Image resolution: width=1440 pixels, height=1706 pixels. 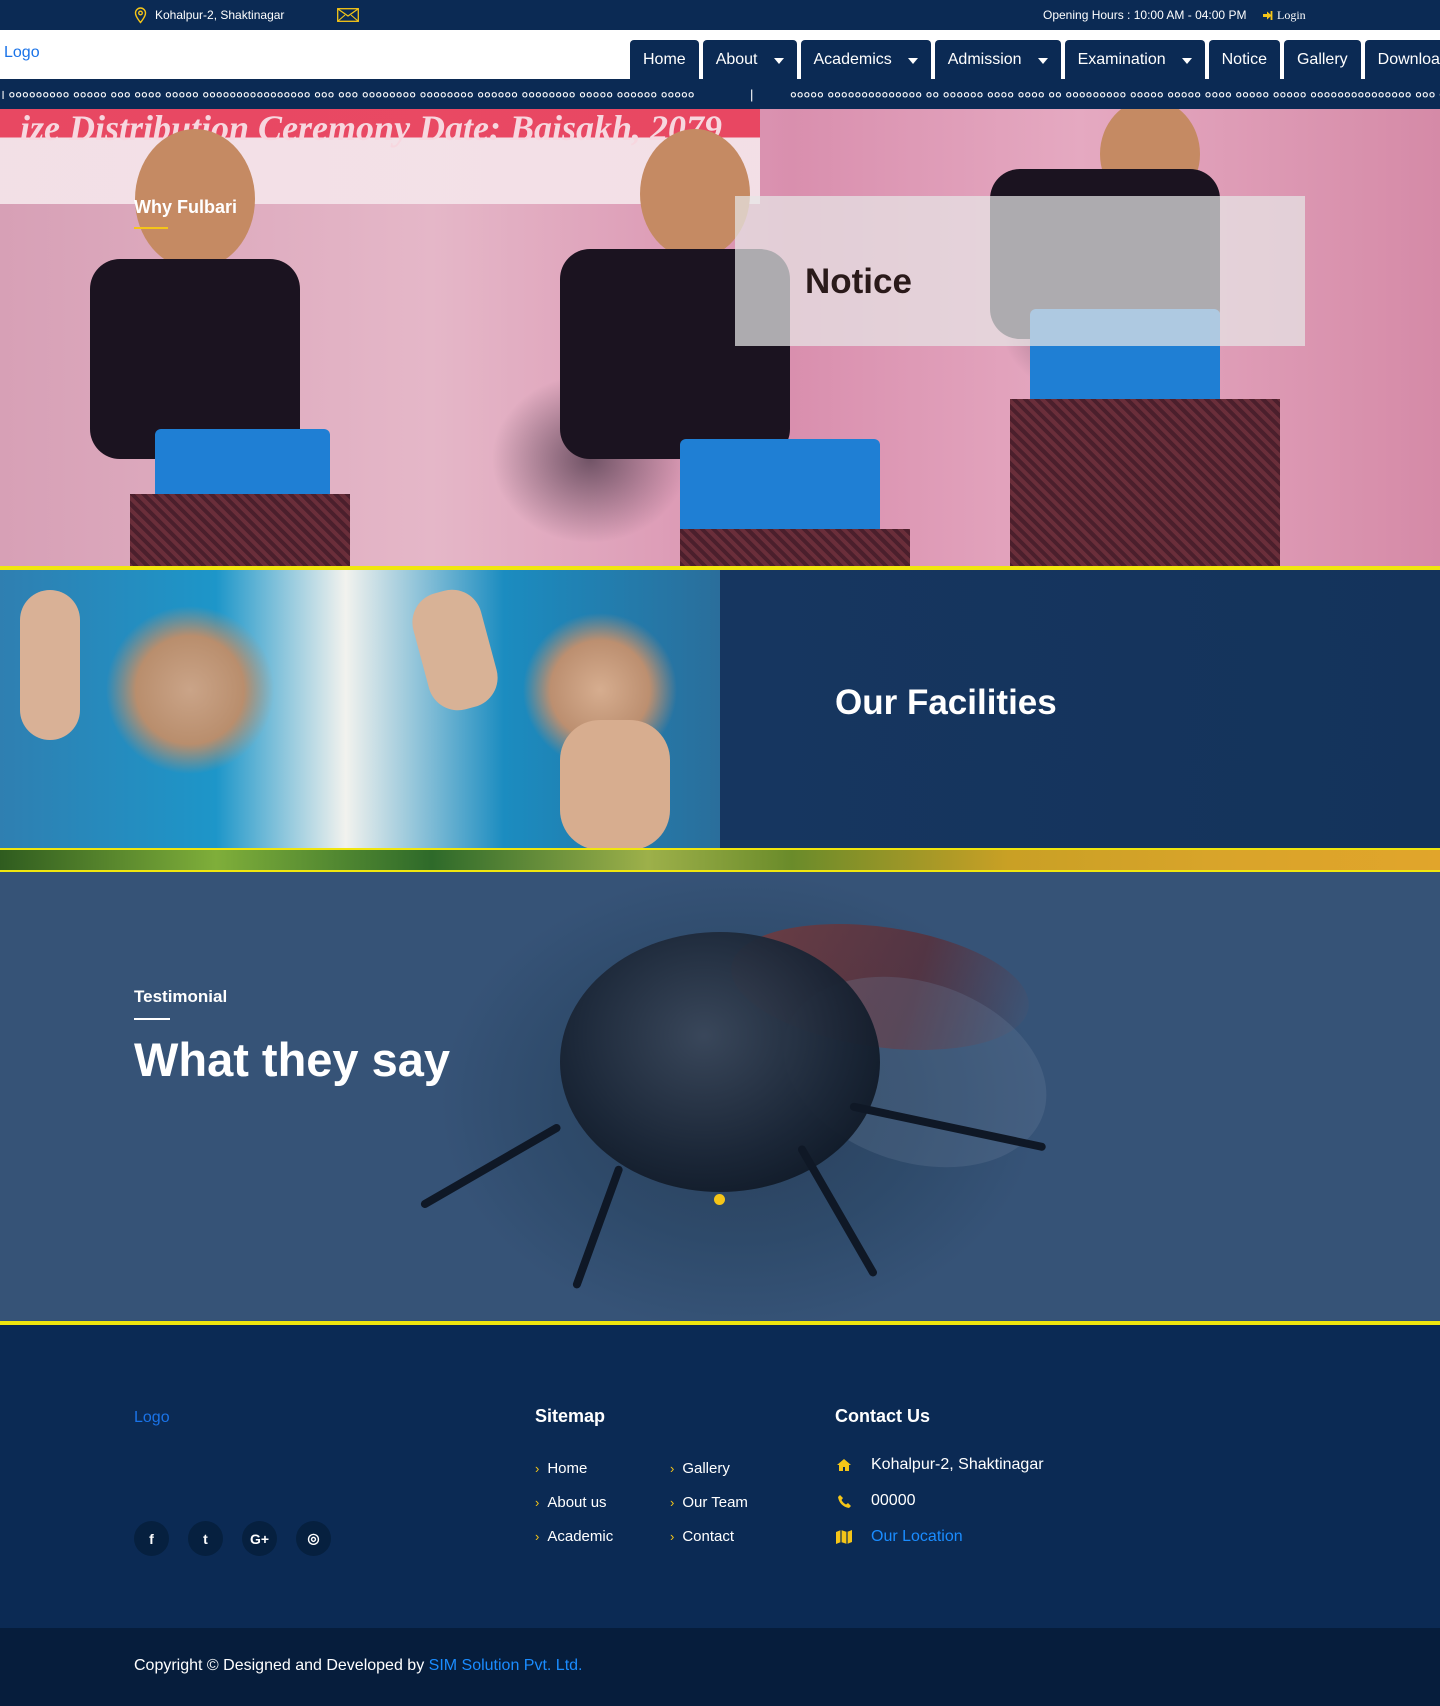 What do you see at coordinates (348, 15) in the screenshot?
I see `mail-icon` at bounding box center [348, 15].